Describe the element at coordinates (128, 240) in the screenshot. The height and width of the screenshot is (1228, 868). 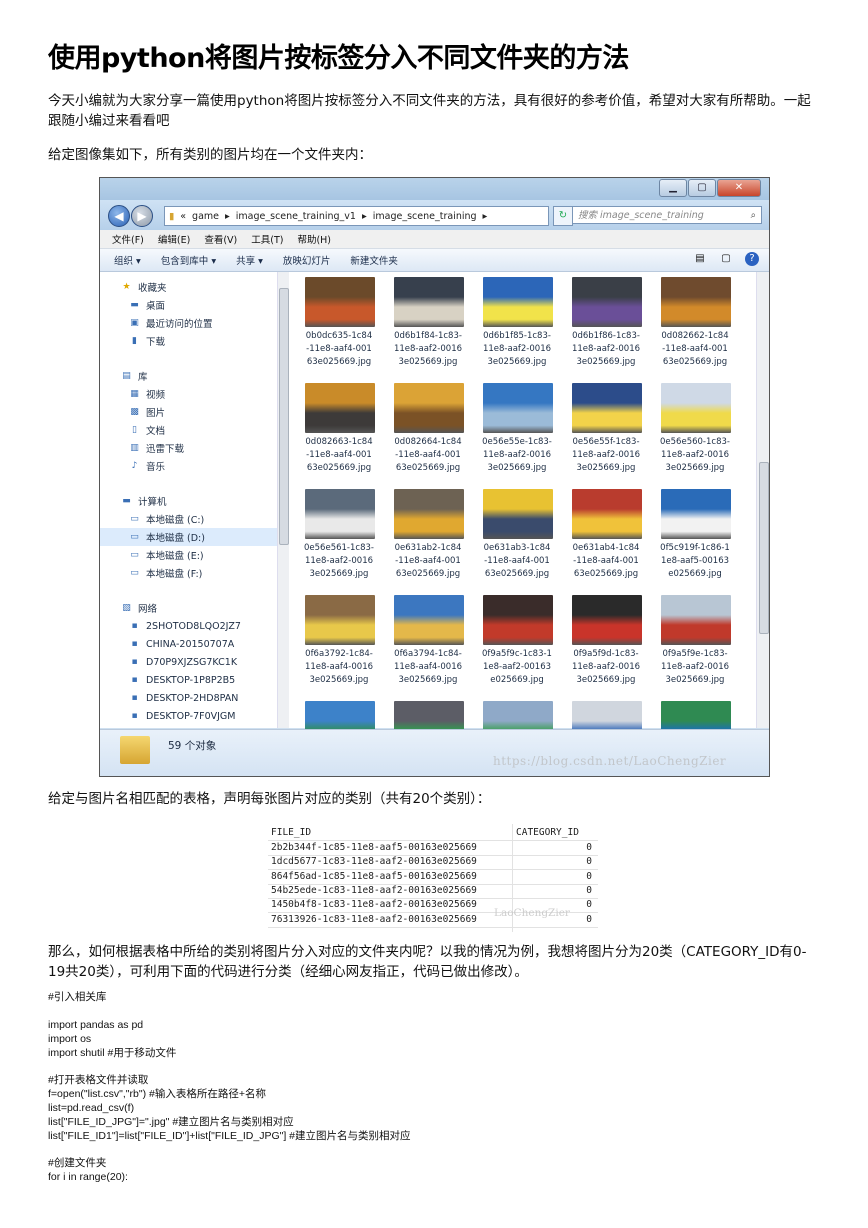
I see `menu-file: 文件(F)` at that location.